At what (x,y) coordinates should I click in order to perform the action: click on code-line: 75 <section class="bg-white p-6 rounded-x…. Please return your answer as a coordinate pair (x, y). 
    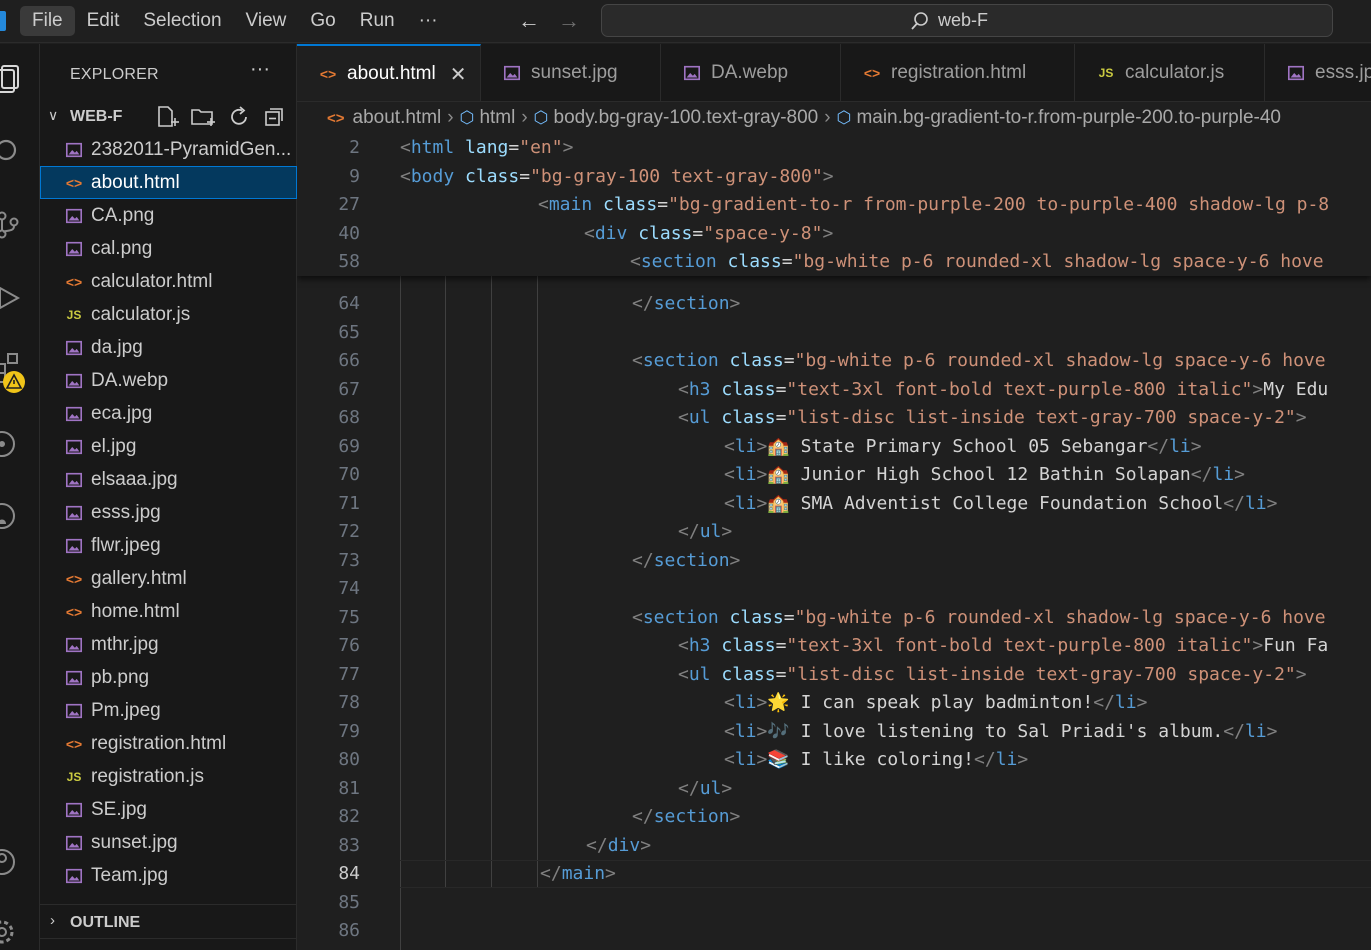
    Looking at the image, I should click on (834, 618).